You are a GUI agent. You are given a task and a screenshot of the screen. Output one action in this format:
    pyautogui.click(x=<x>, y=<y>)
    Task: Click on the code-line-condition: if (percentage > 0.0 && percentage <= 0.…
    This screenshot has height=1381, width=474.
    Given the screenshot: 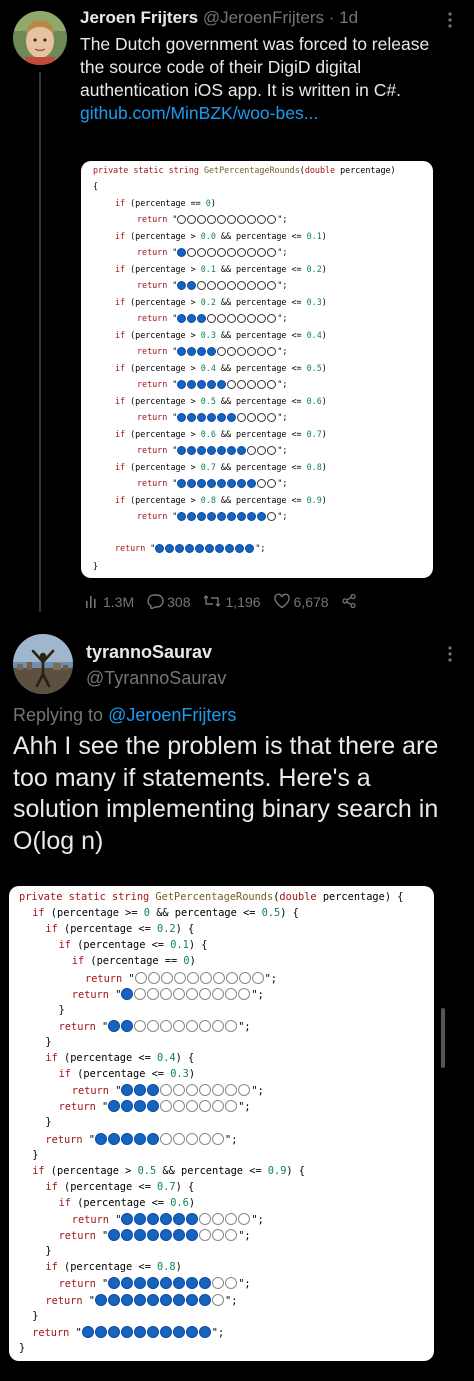 What is the action you would take?
    pyautogui.click(x=221, y=236)
    